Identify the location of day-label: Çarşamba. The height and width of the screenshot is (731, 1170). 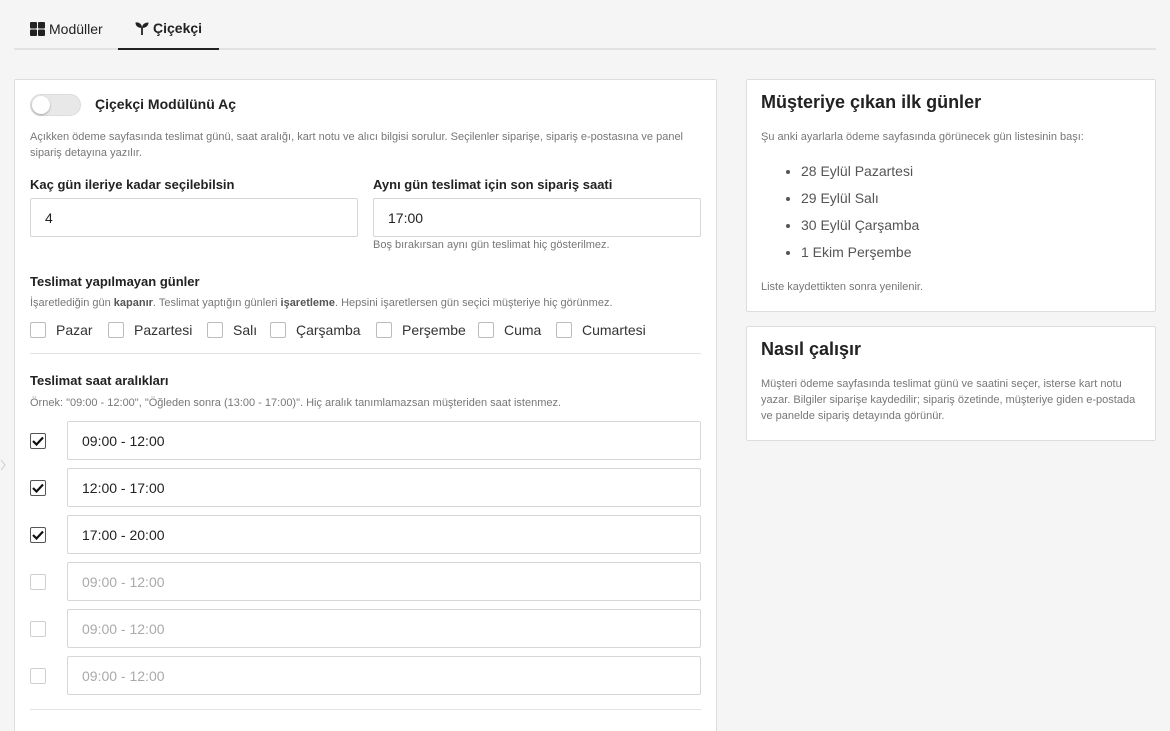
(328, 330).